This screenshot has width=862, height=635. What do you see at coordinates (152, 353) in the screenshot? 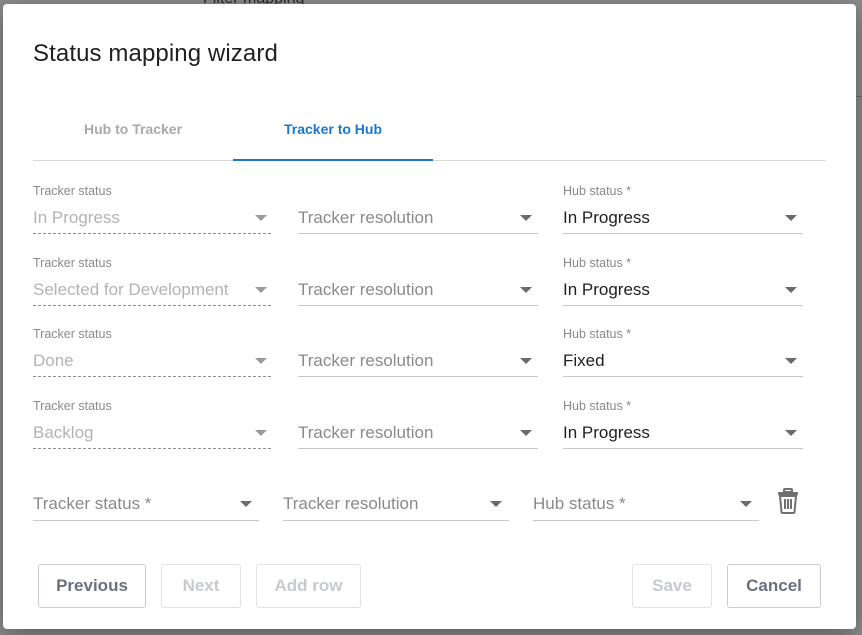
I see `tracker-status-select: Tracker status Done` at bounding box center [152, 353].